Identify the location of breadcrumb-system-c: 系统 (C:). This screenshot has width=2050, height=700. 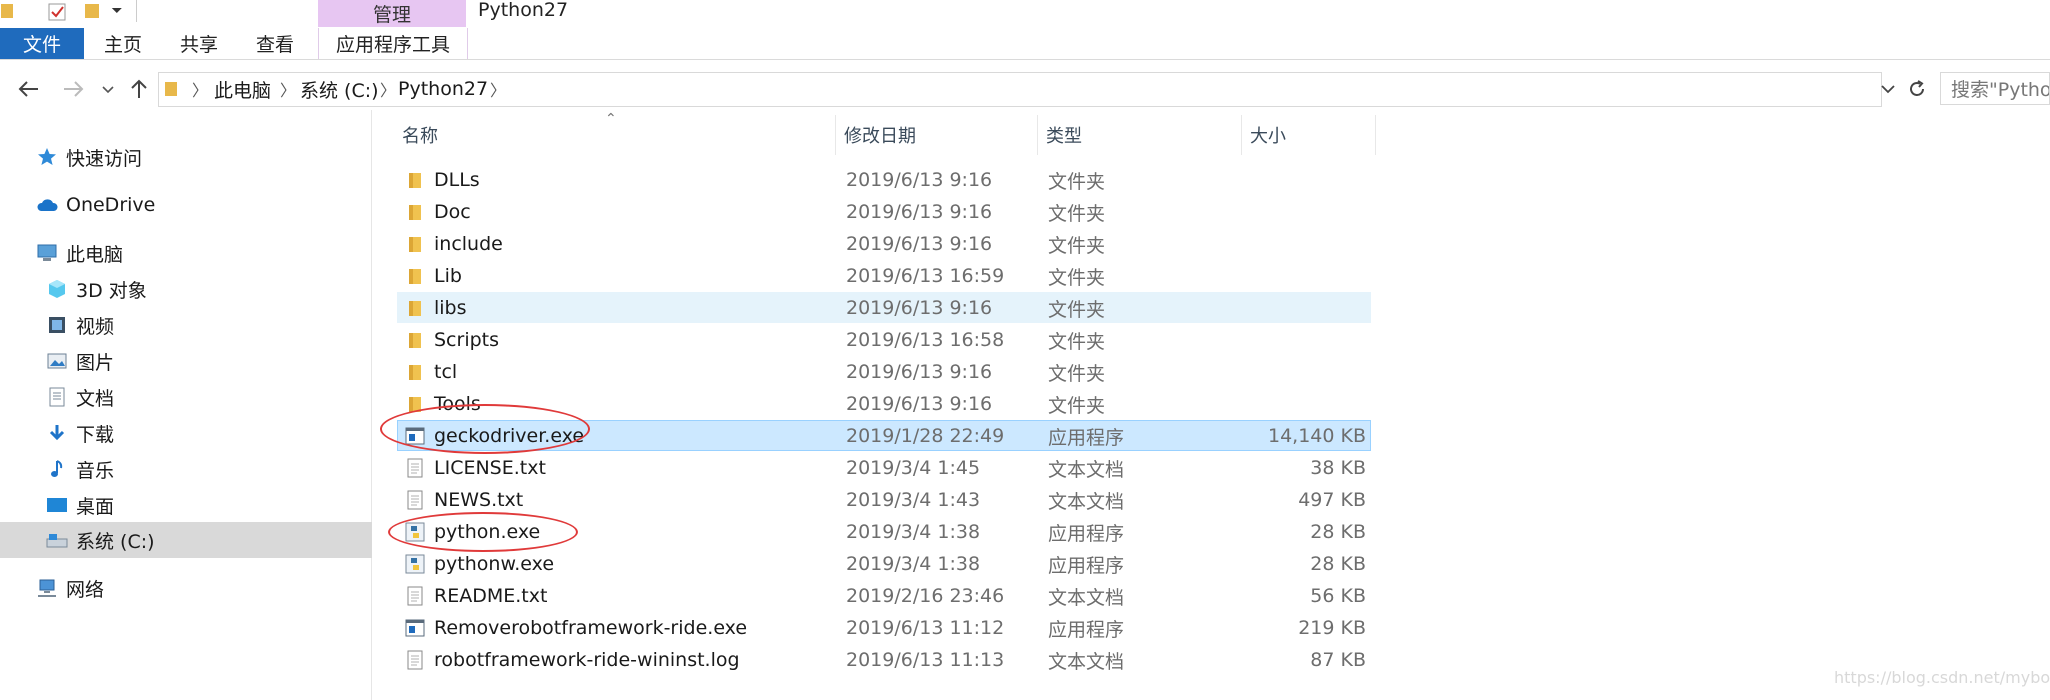
(339, 89).